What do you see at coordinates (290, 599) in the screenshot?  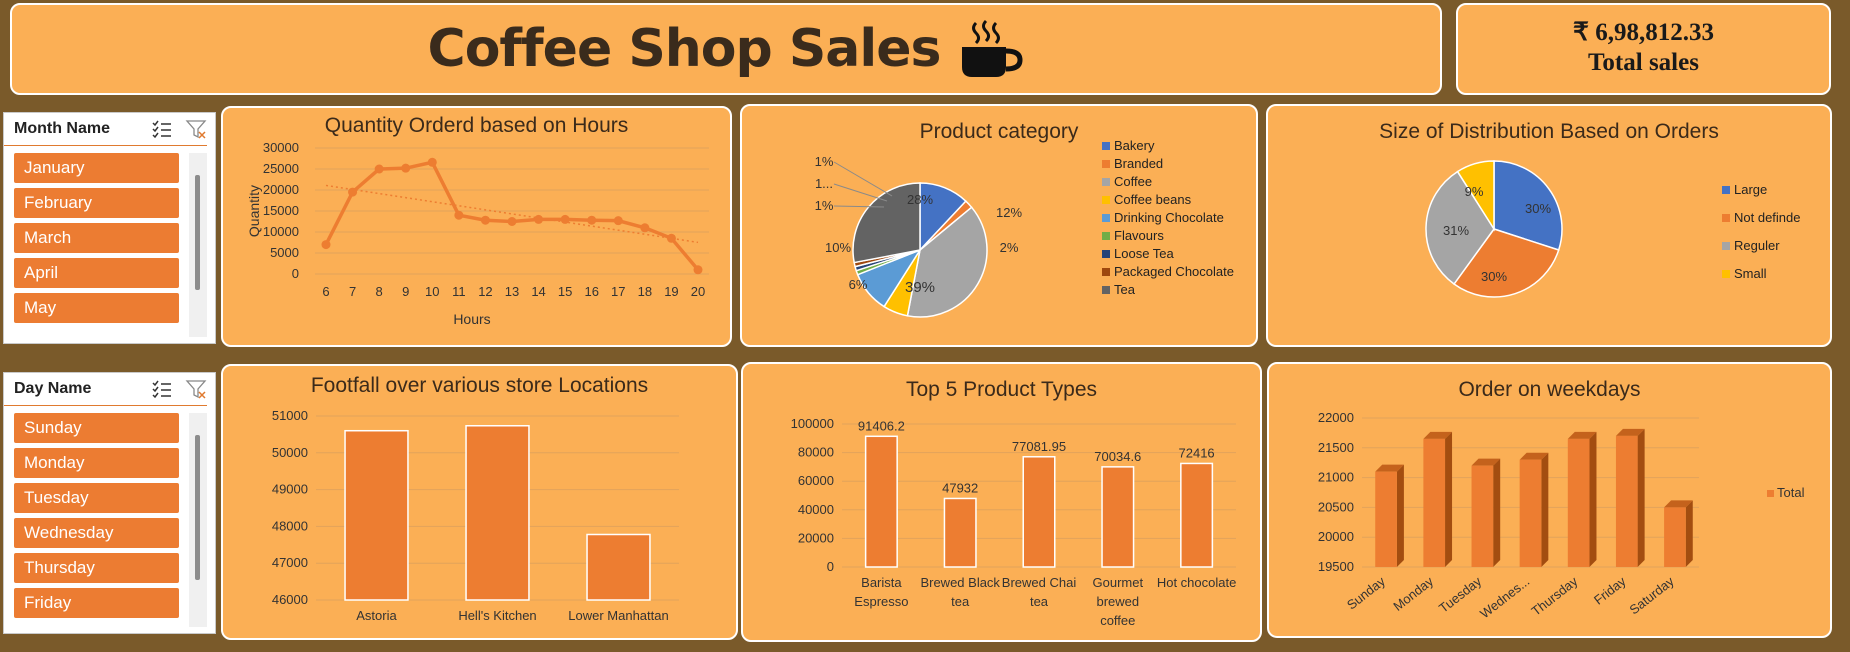 I see `y-tick-label: 46000` at bounding box center [290, 599].